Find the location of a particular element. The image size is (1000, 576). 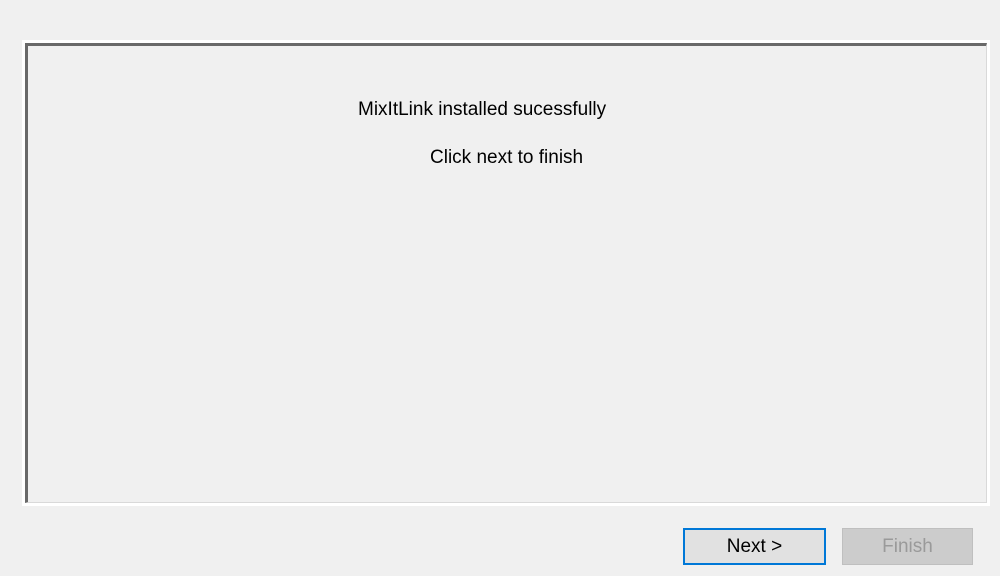

install-success-message: MixItLink installed sucessfully is located at coordinates (482, 109).